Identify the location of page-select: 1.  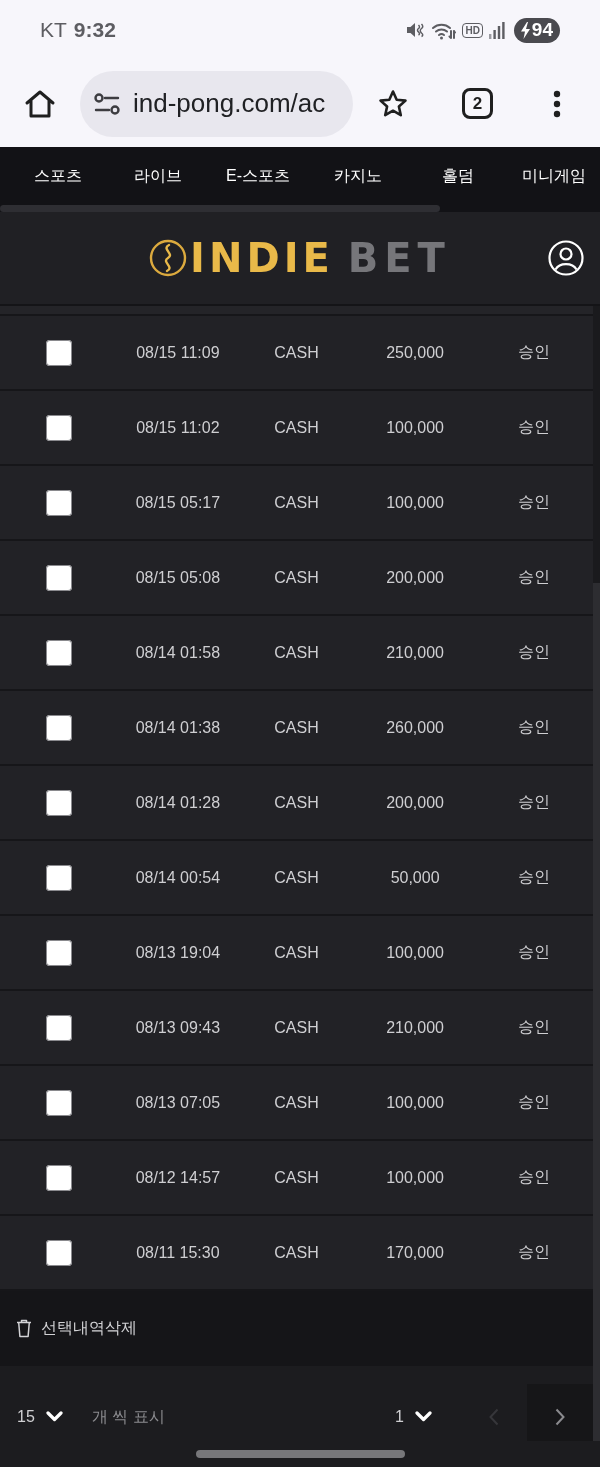
(413, 1412).